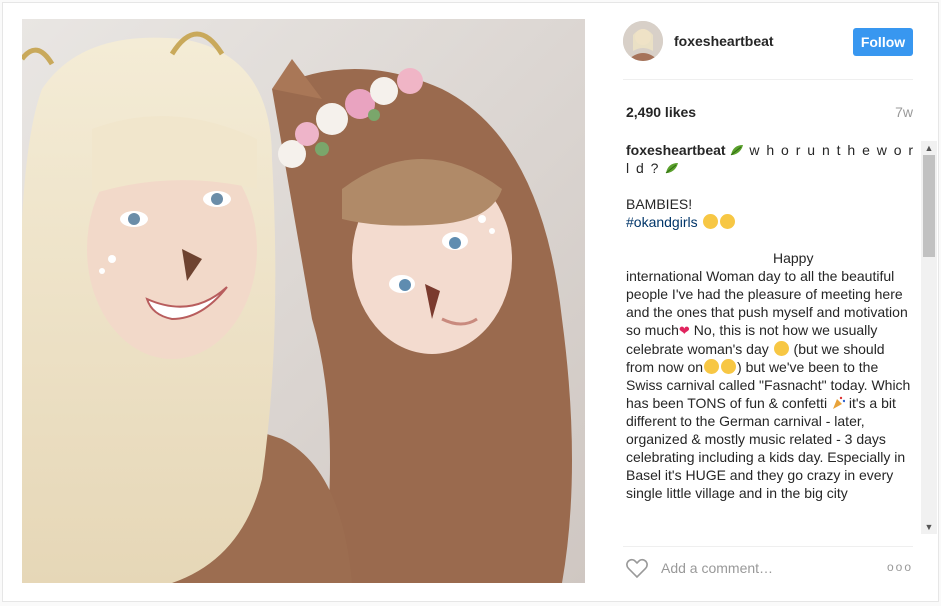 The width and height of the screenshot is (941, 606). What do you see at coordinates (929, 527) in the screenshot?
I see `scroll-down-icon: ▼` at bounding box center [929, 527].